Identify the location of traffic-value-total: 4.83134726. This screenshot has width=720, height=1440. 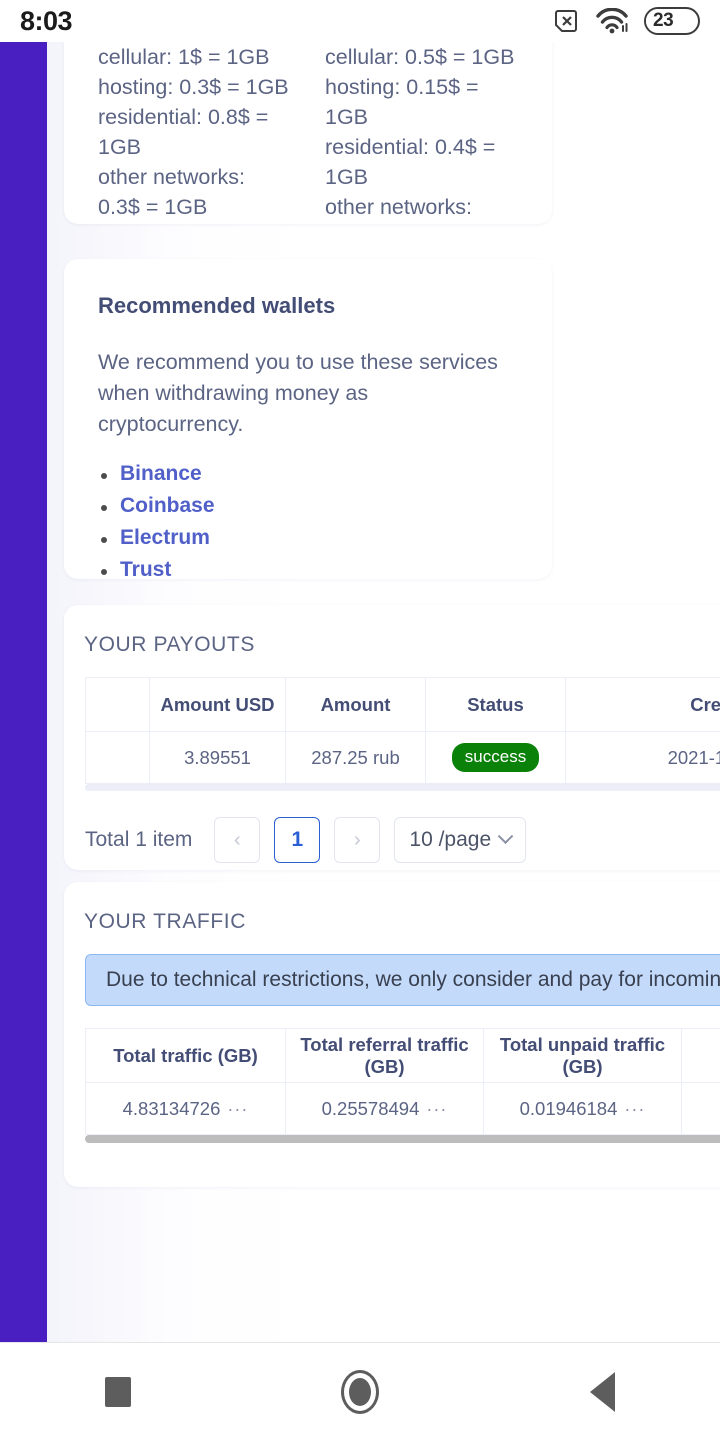
(171, 1108).